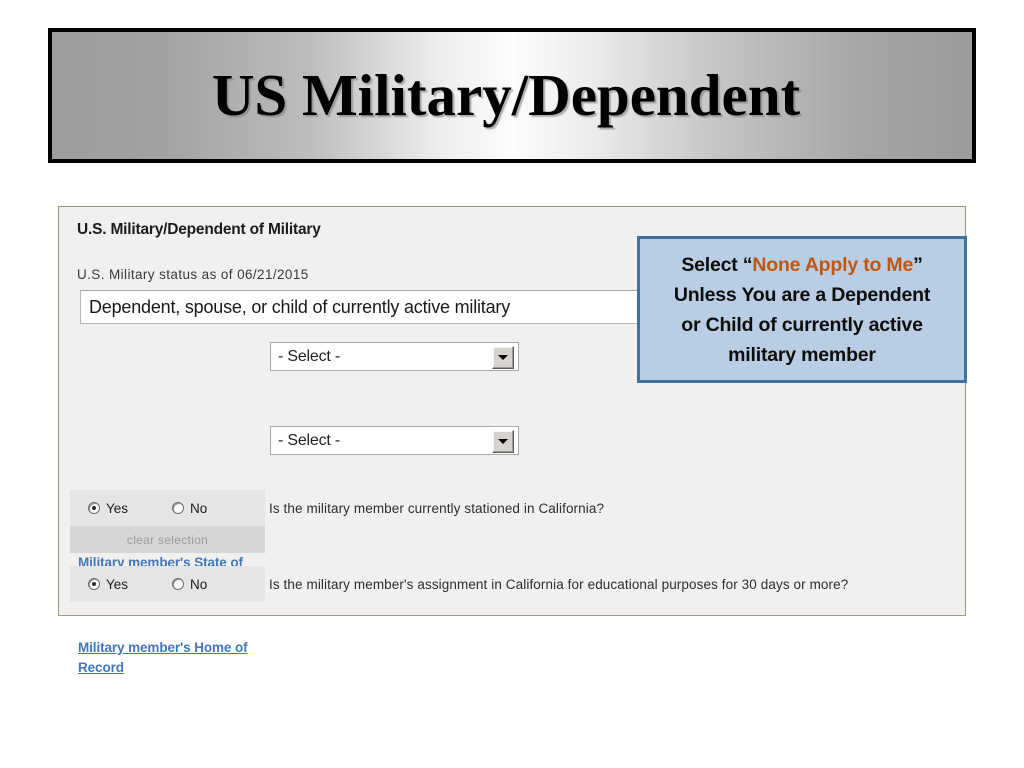  I want to click on select-state-of-legal-residence-value: - Select -, so click(309, 356).